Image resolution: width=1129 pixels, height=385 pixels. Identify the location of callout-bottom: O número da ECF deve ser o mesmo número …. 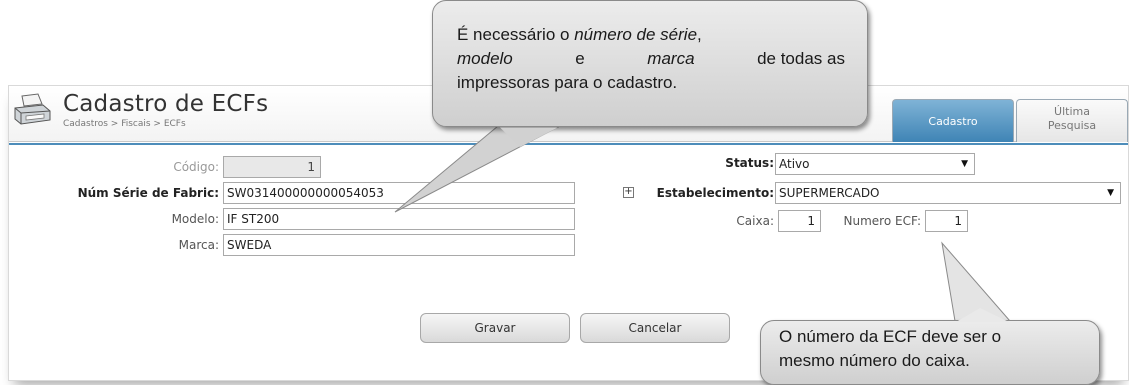
(930, 352).